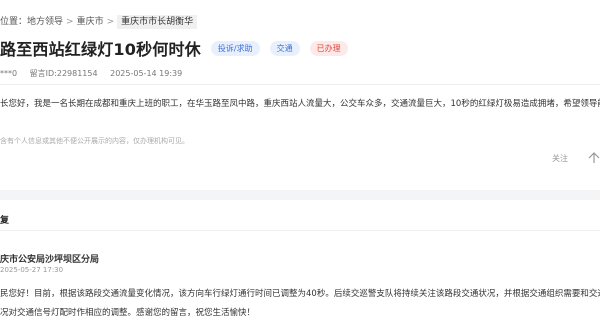 The width and height of the screenshot is (600, 324). What do you see at coordinates (50, 260) in the screenshot?
I see `reply-department: 庆市公安局沙坪坝区分局` at bounding box center [50, 260].